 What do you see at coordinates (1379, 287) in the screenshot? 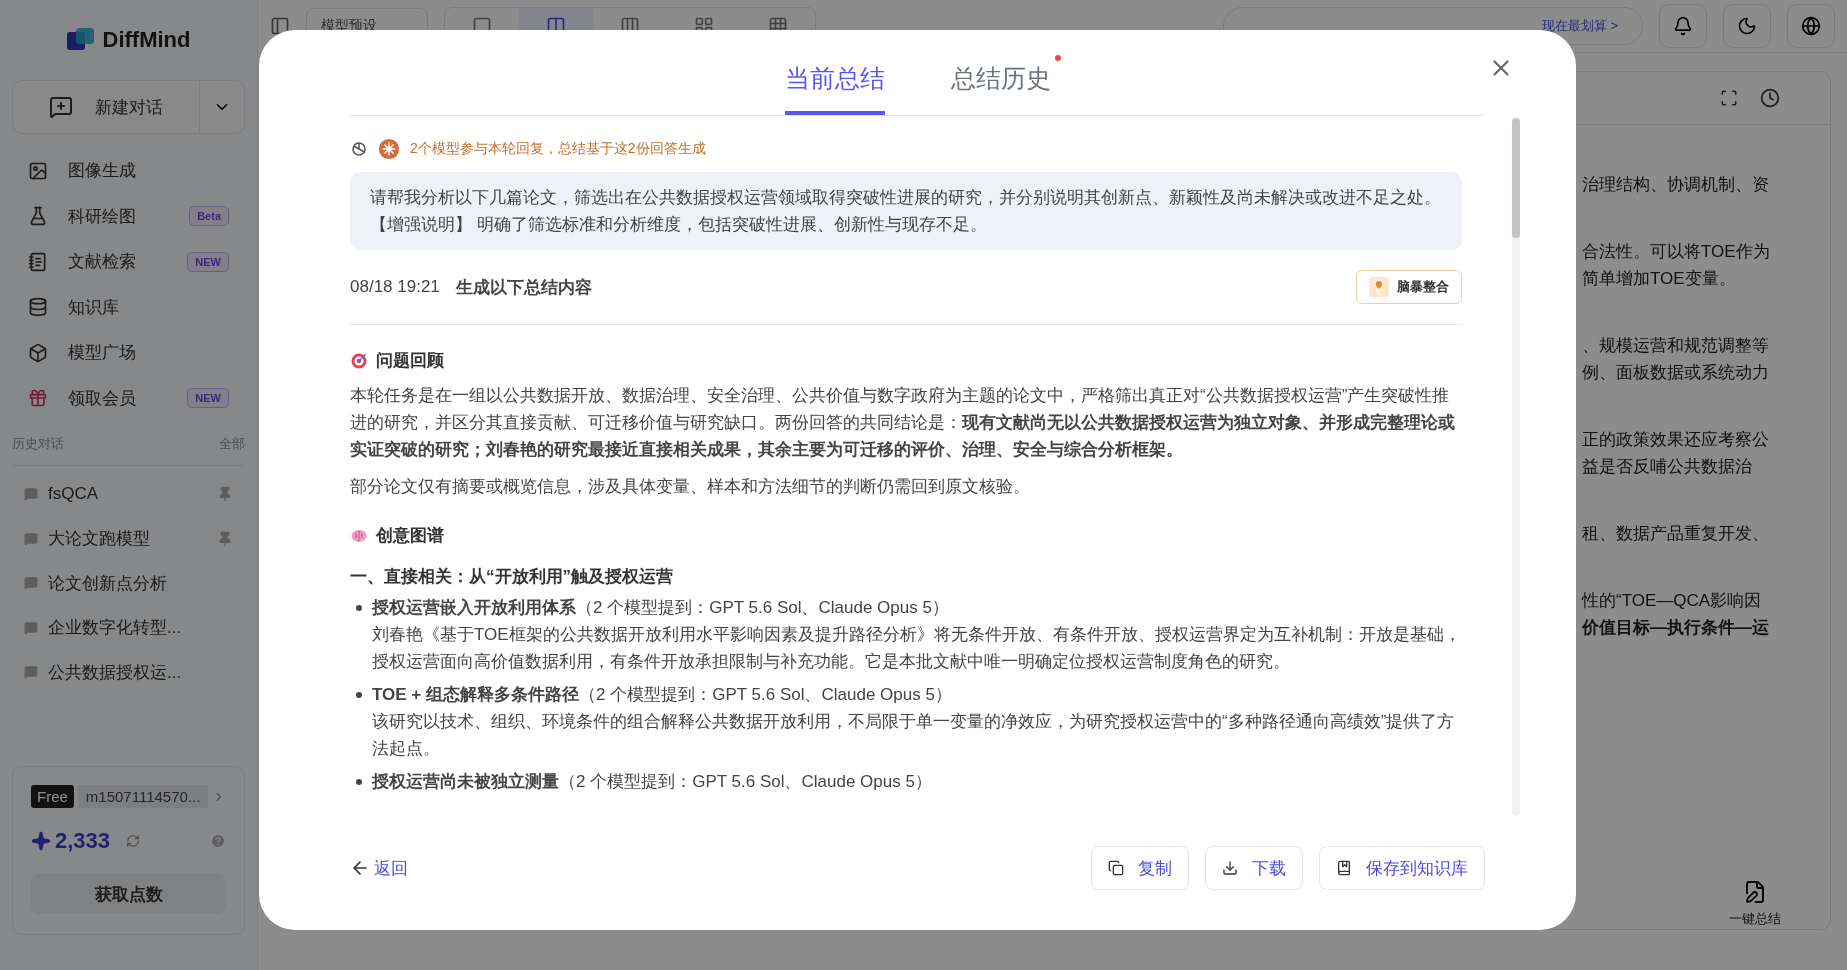
I see `lightbulb-icon` at bounding box center [1379, 287].